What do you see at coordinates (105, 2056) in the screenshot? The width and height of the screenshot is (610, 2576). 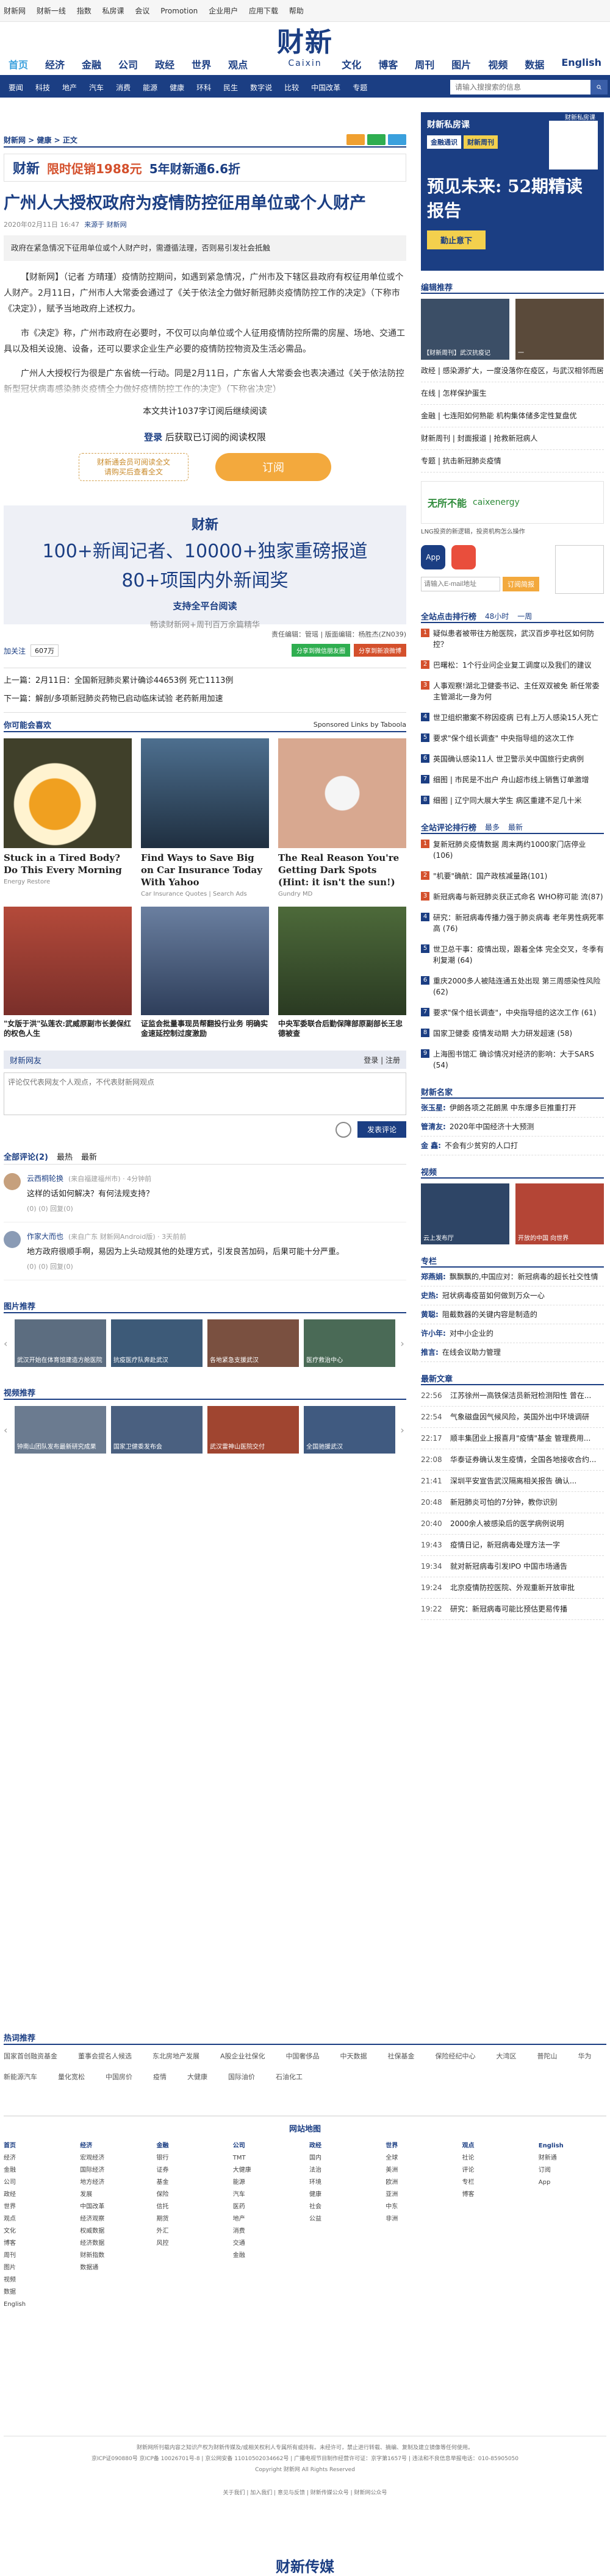 I see `hot-word: 董事会提名人候选` at bounding box center [105, 2056].